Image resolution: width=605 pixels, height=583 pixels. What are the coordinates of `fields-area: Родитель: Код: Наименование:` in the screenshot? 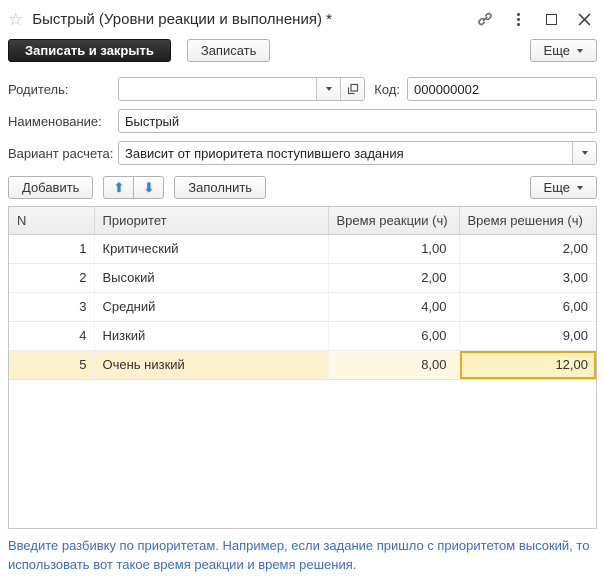 It's located at (302, 121).